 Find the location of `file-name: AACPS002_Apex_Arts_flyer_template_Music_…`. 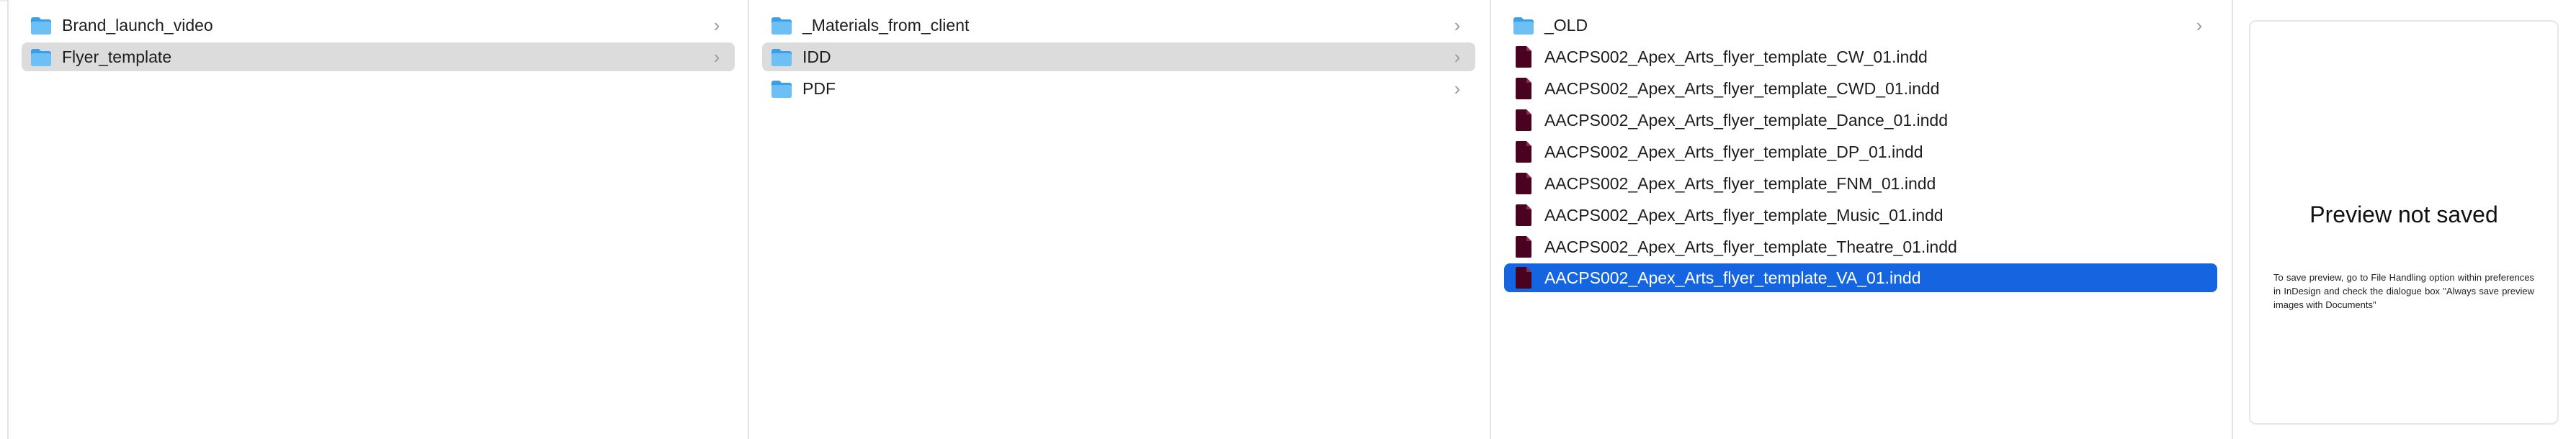

file-name: AACPS002_Apex_Arts_flyer_template_Music_… is located at coordinates (1744, 215).